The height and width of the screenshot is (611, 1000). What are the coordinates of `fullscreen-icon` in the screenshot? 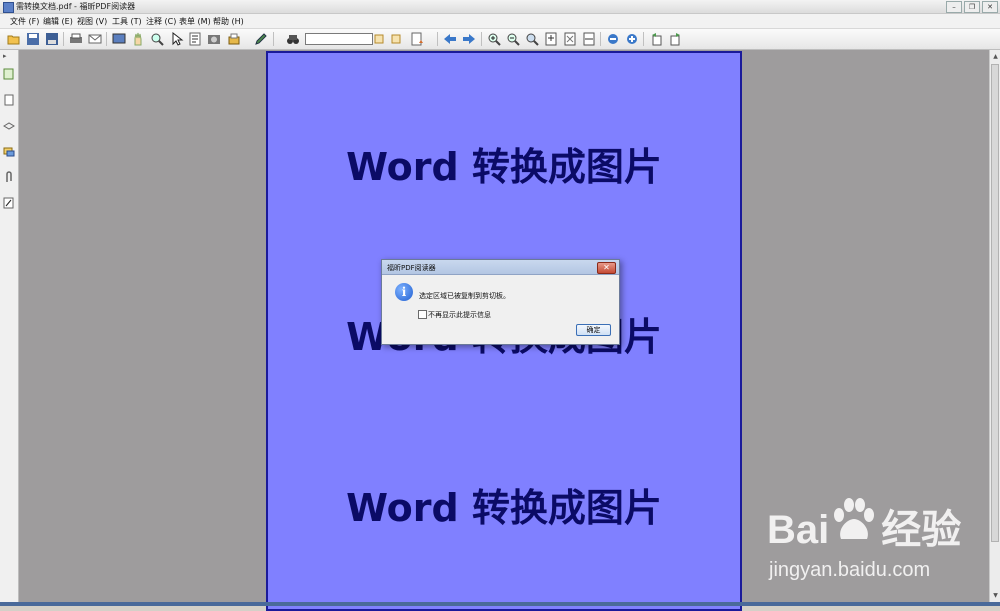 It's located at (119, 39).